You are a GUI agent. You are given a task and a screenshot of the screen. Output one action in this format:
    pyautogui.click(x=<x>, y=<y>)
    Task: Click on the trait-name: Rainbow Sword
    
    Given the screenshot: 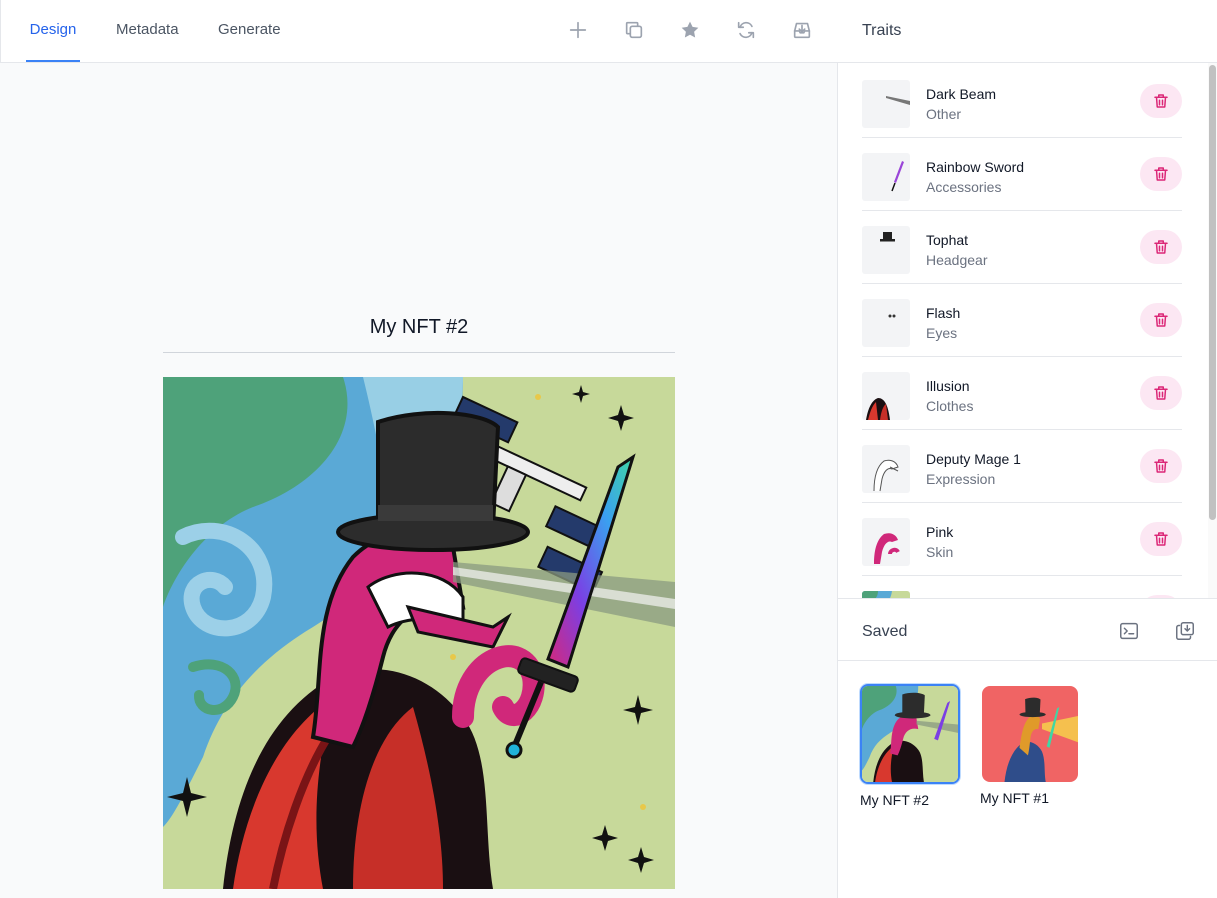 What is the action you would take?
    pyautogui.click(x=975, y=167)
    